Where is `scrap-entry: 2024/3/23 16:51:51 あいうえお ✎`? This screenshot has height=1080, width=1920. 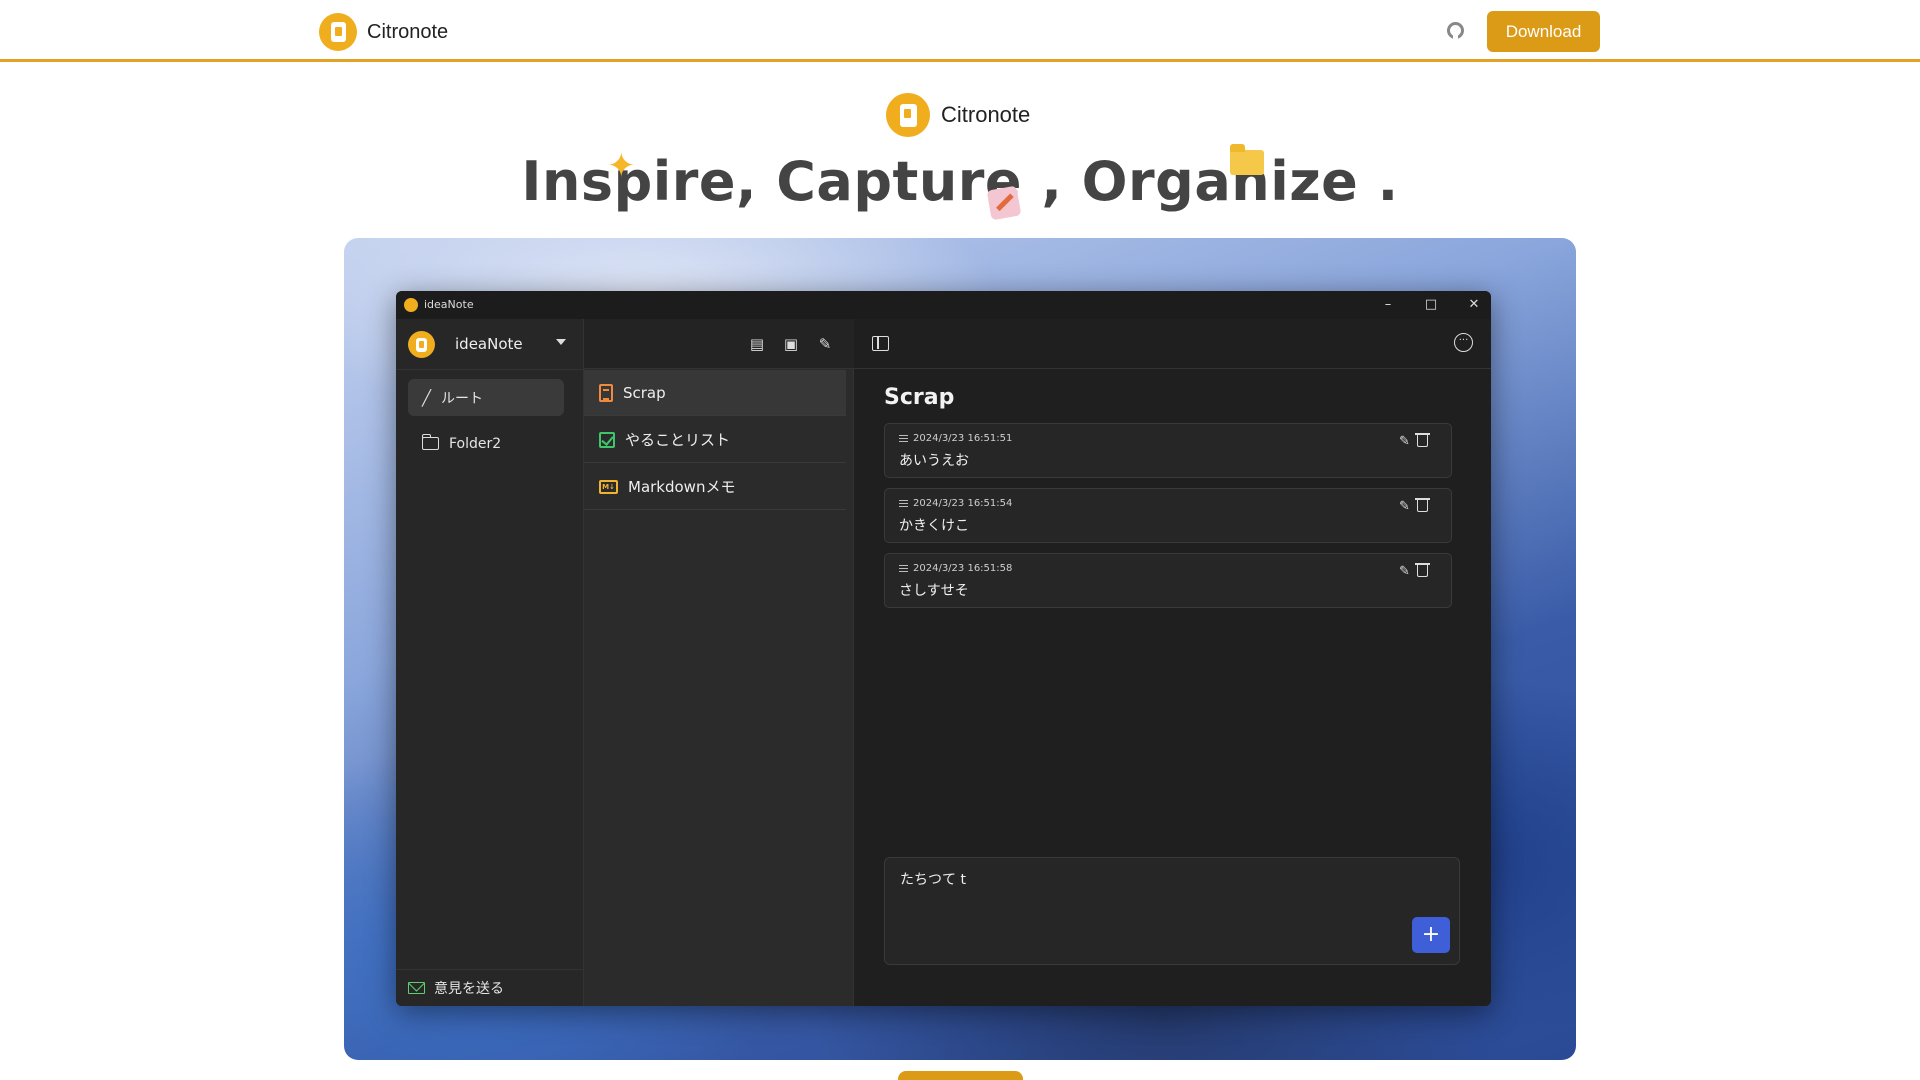 scrap-entry: 2024/3/23 16:51:51 あいうえお ✎ is located at coordinates (1168, 450).